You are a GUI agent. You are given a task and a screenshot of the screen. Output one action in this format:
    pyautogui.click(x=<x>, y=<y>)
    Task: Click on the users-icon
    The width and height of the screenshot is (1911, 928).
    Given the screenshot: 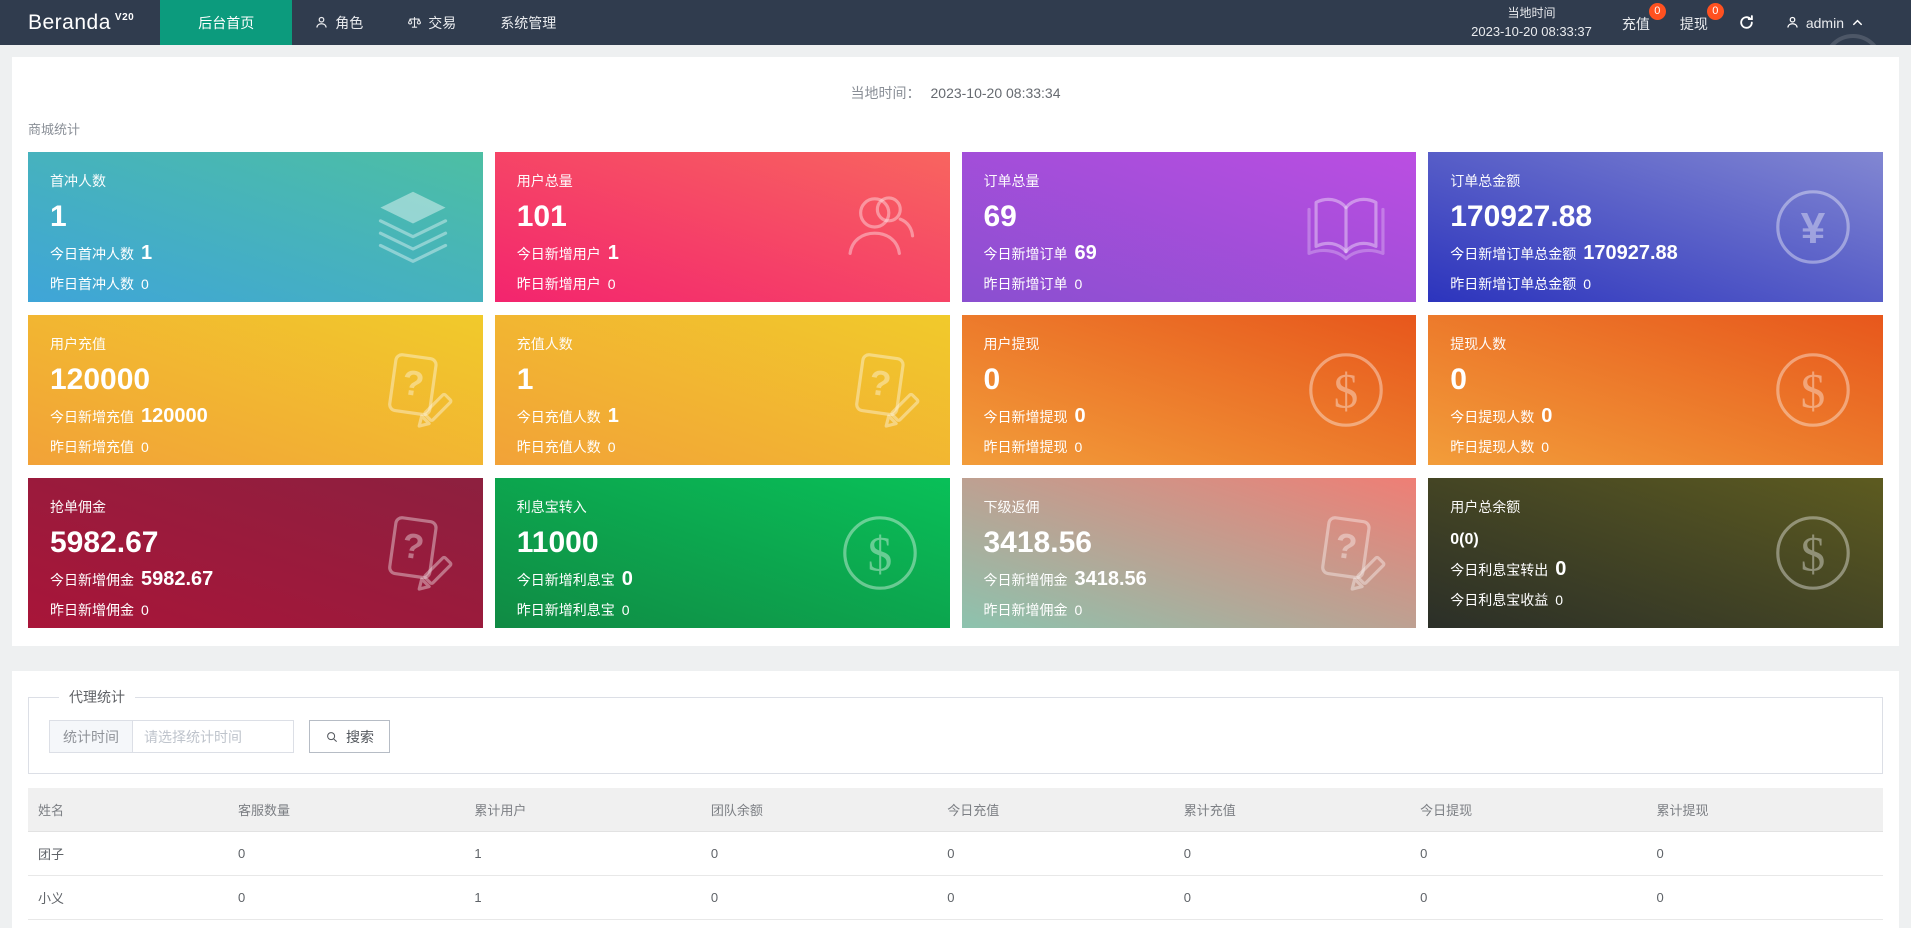 What is the action you would take?
    pyautogui.click(x=880, y=227)
    